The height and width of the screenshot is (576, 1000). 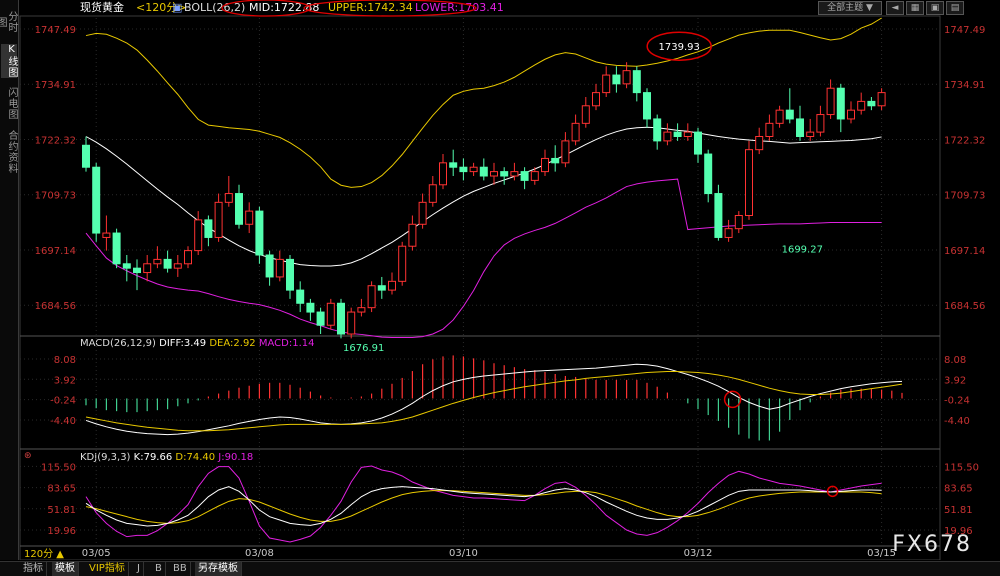 What do you see at coordinates (159, 569) in the screenshot?
I see `tab-b: B` at bounding box center [159, 569].